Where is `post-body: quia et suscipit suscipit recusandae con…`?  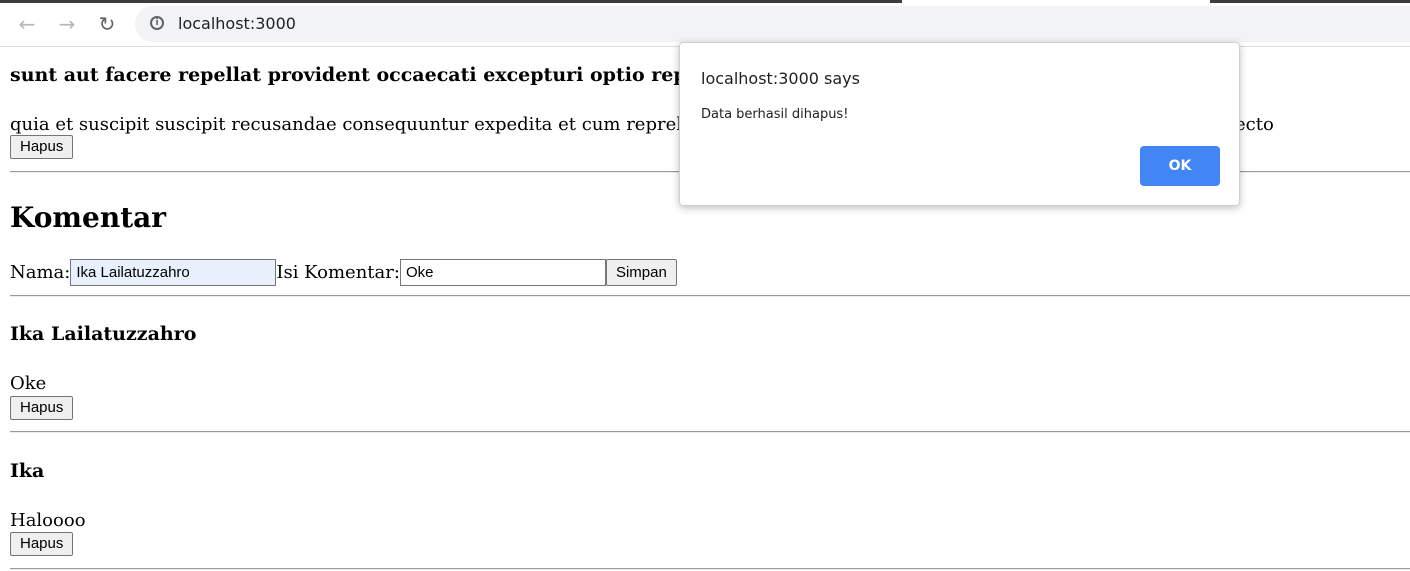 post-body: quia et suscipit suscipit recusandae con… is located at coordinates (401, 124).